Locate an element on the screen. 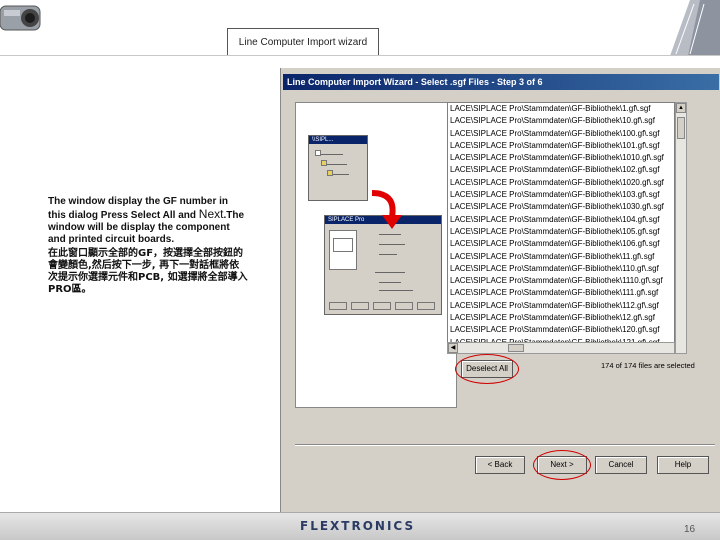  dialog-separator is located at coordinates (505, 445).